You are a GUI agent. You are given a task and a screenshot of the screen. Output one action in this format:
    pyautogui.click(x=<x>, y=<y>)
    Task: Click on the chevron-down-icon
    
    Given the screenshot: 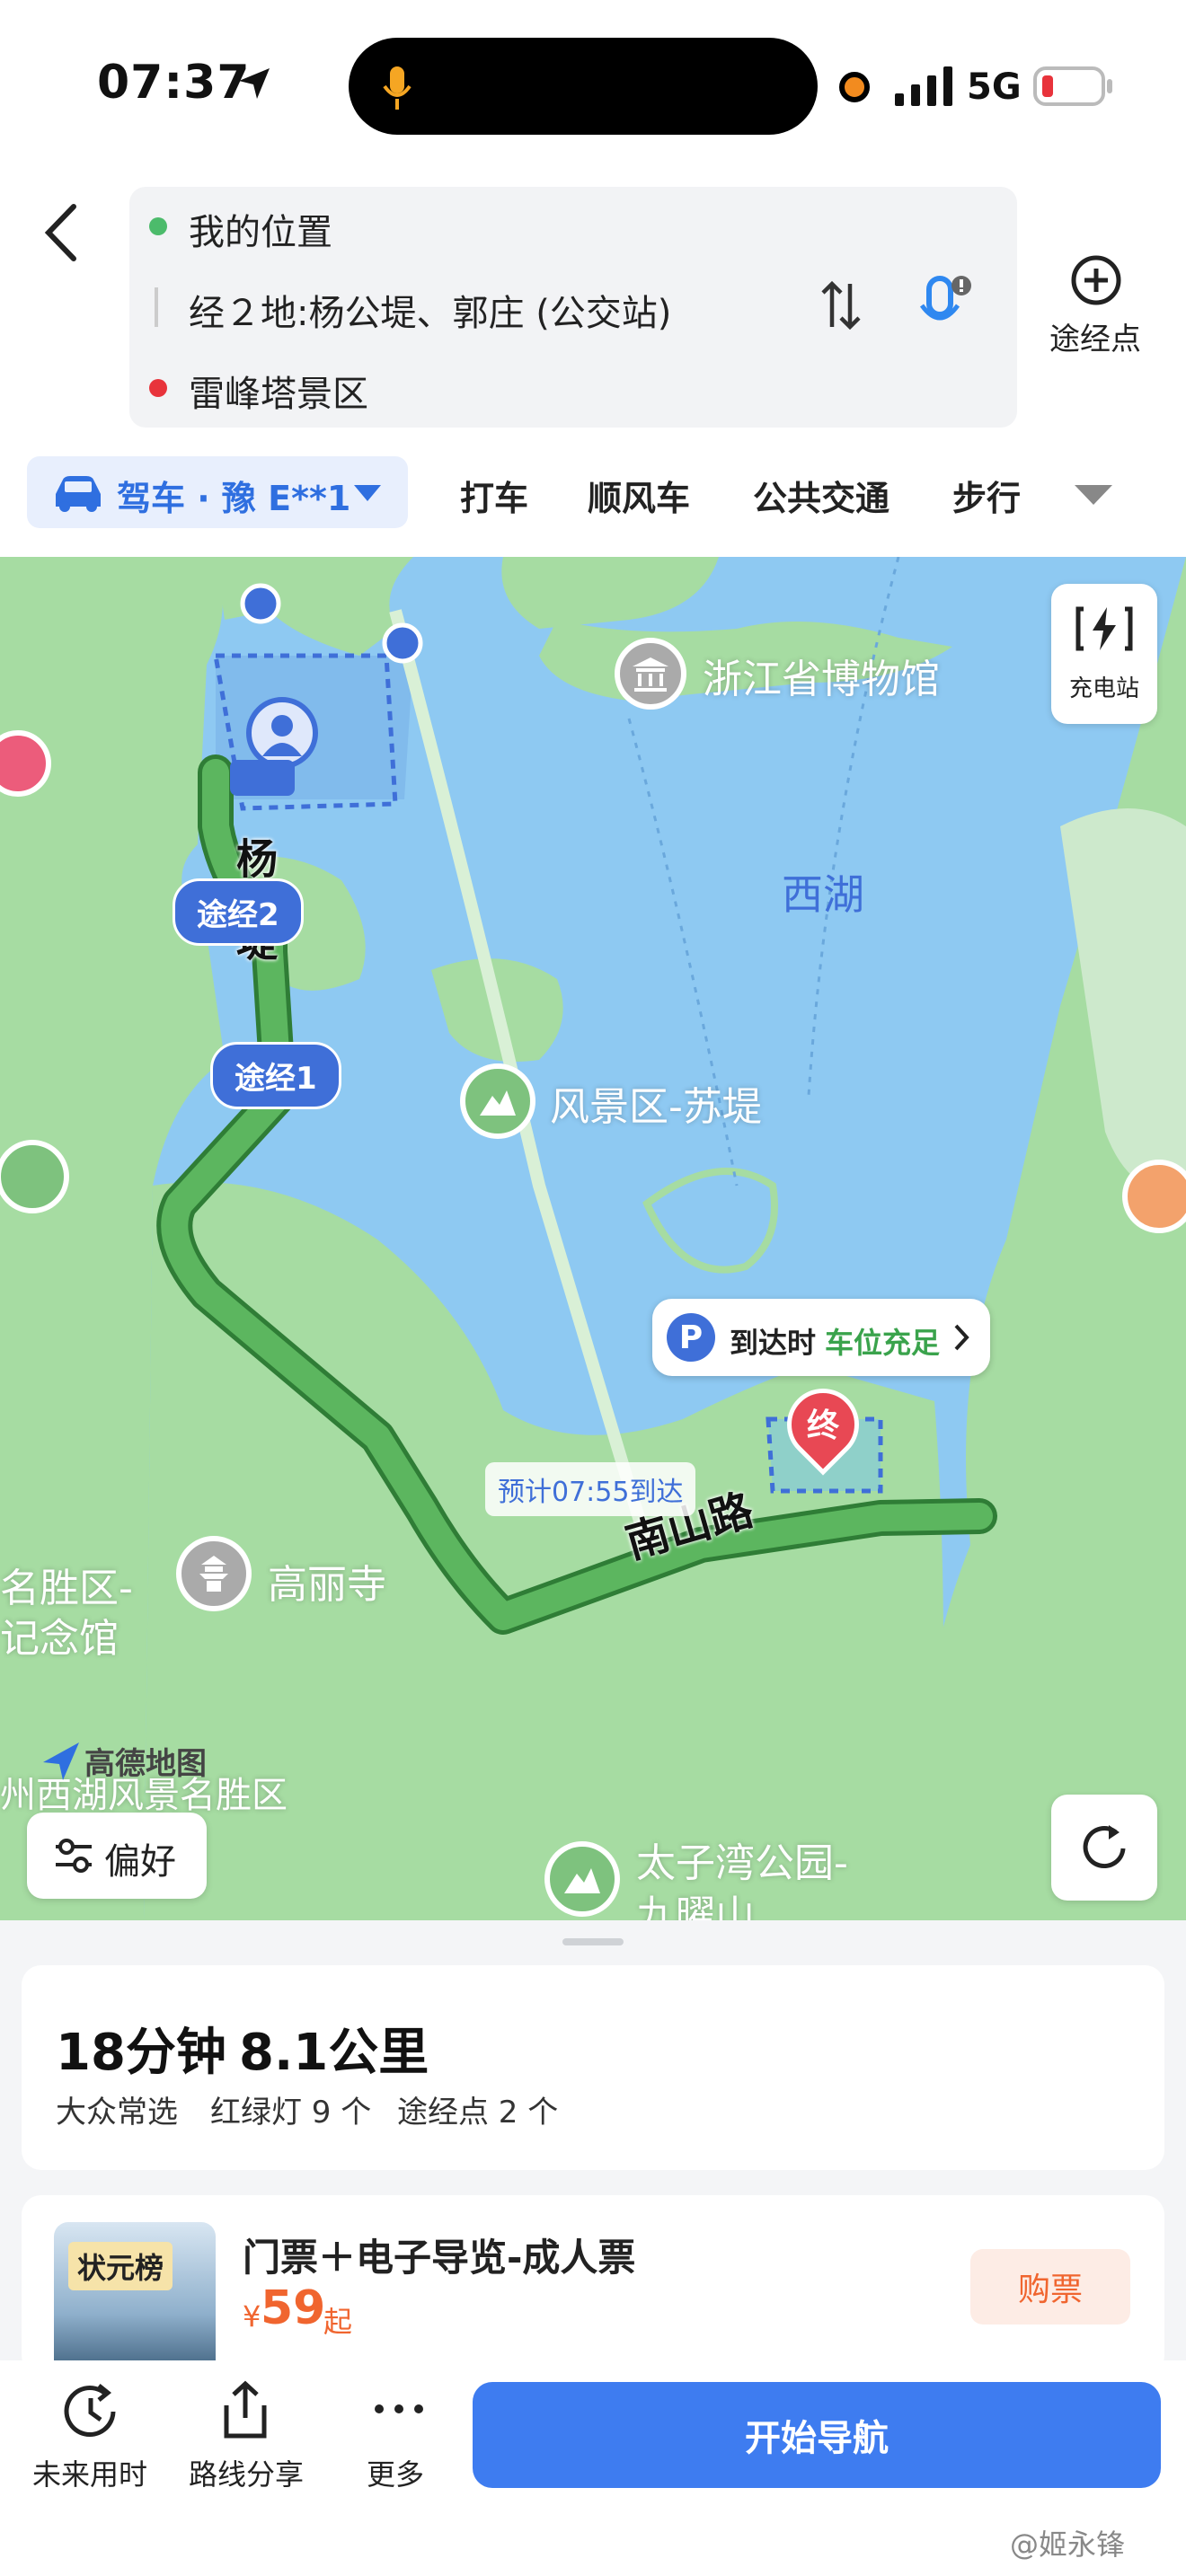 What is the action you would take?
    pyautogui.click(x=367, y=493)
    